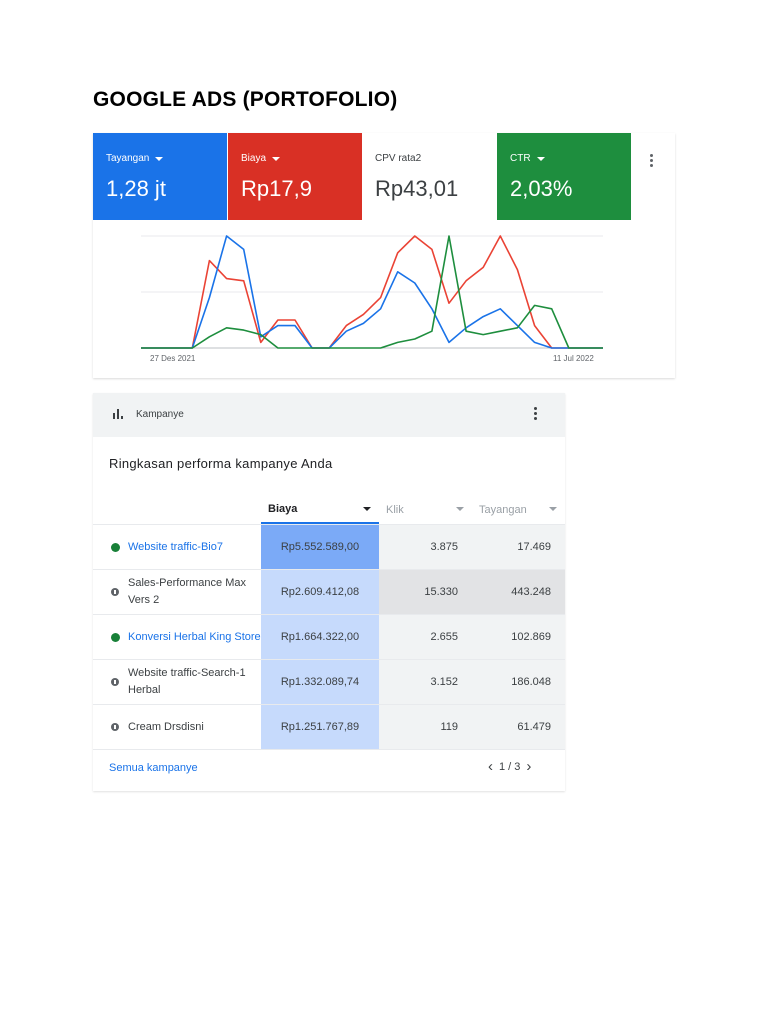 The image size is (768, 1024). I want to click on metric-value: 1,28 jt, so click(136, 188).